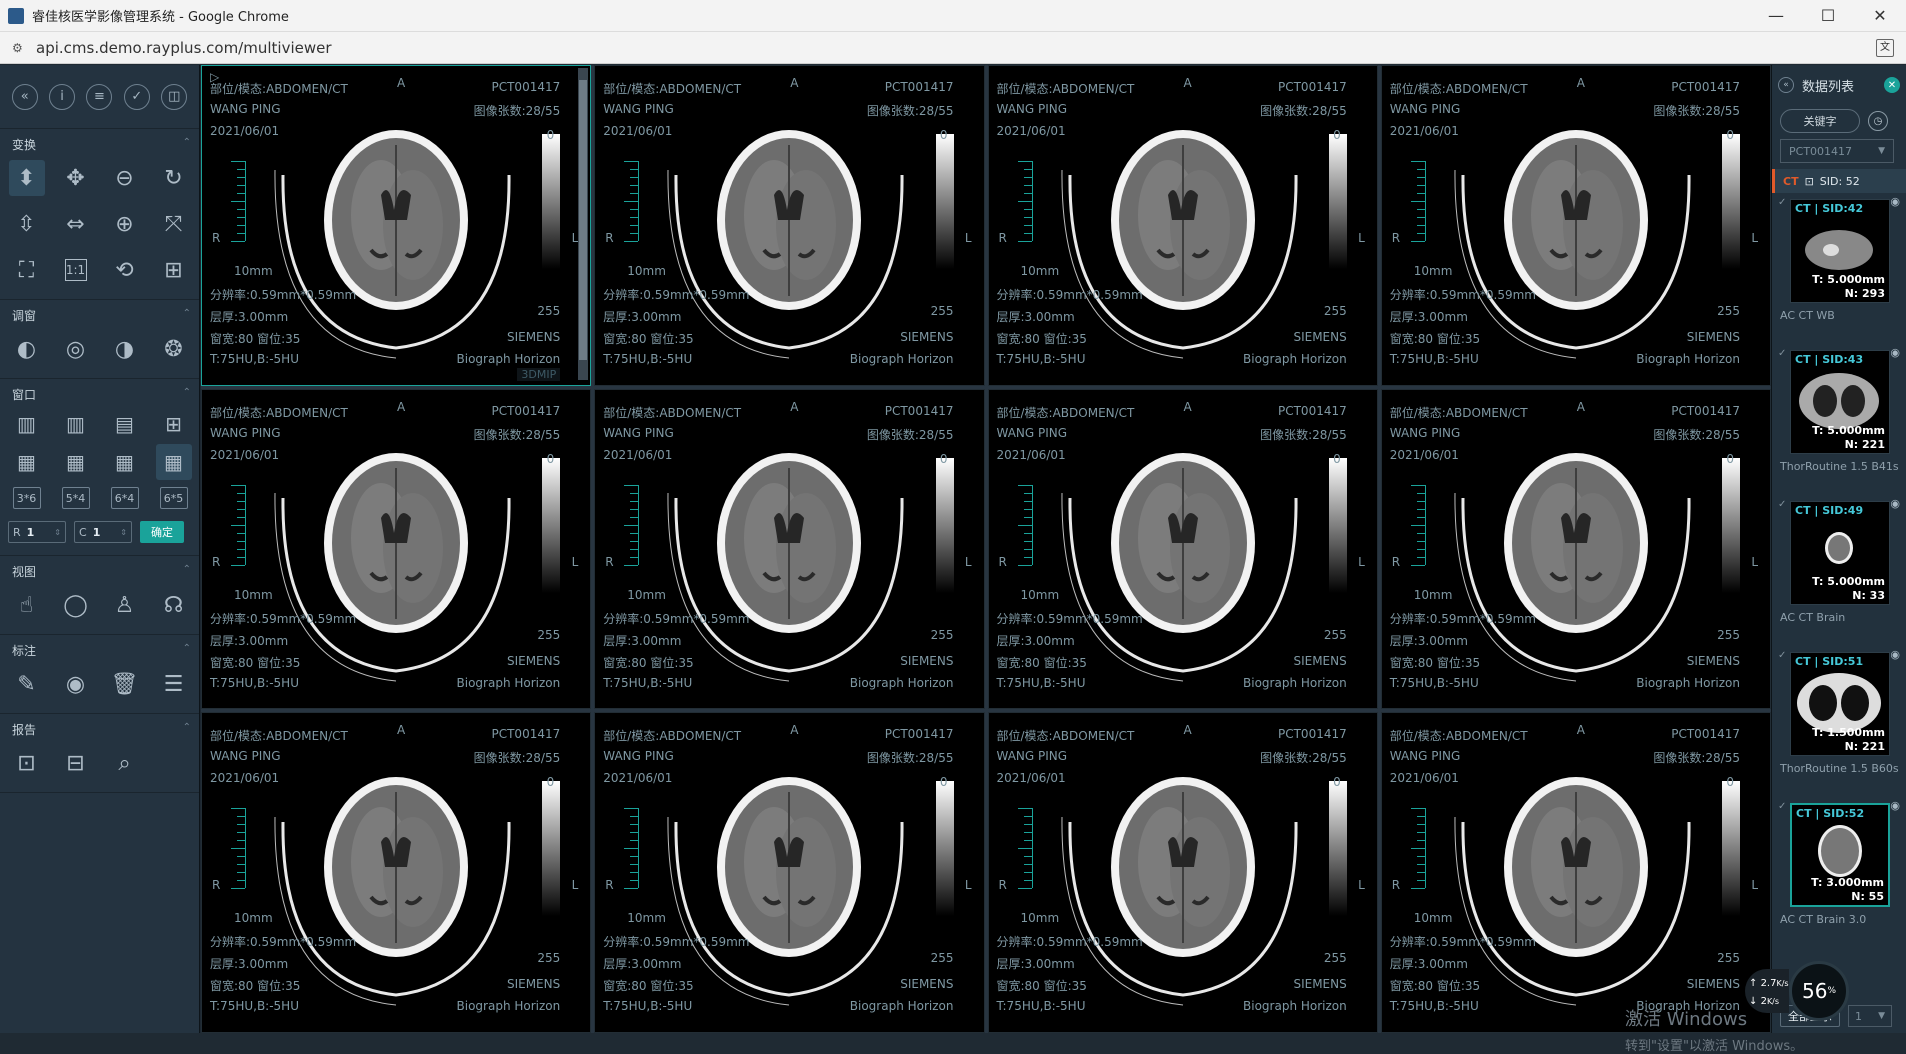 Image resolution: width=1906 pixels, height=1054 pixels. What do you see at coordinates (173, 684) in the screenshot?
I see `annotation-list-tool: ☰` at bounding box center [173, 684].